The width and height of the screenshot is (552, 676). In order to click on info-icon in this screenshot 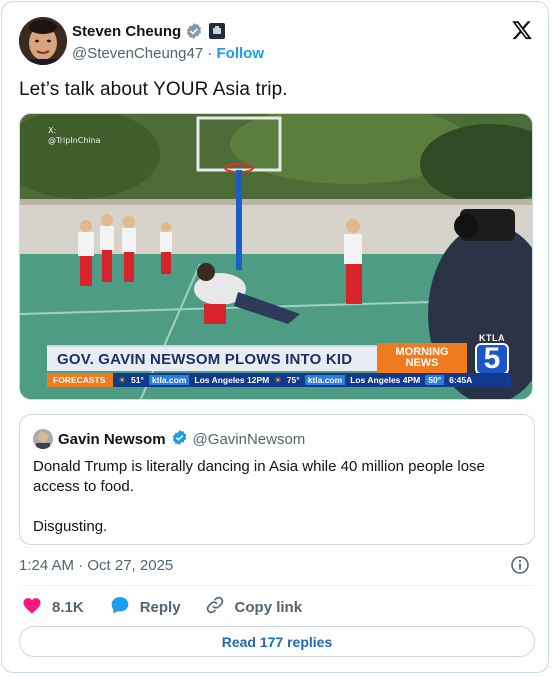, I will do `click(520, 565)`.